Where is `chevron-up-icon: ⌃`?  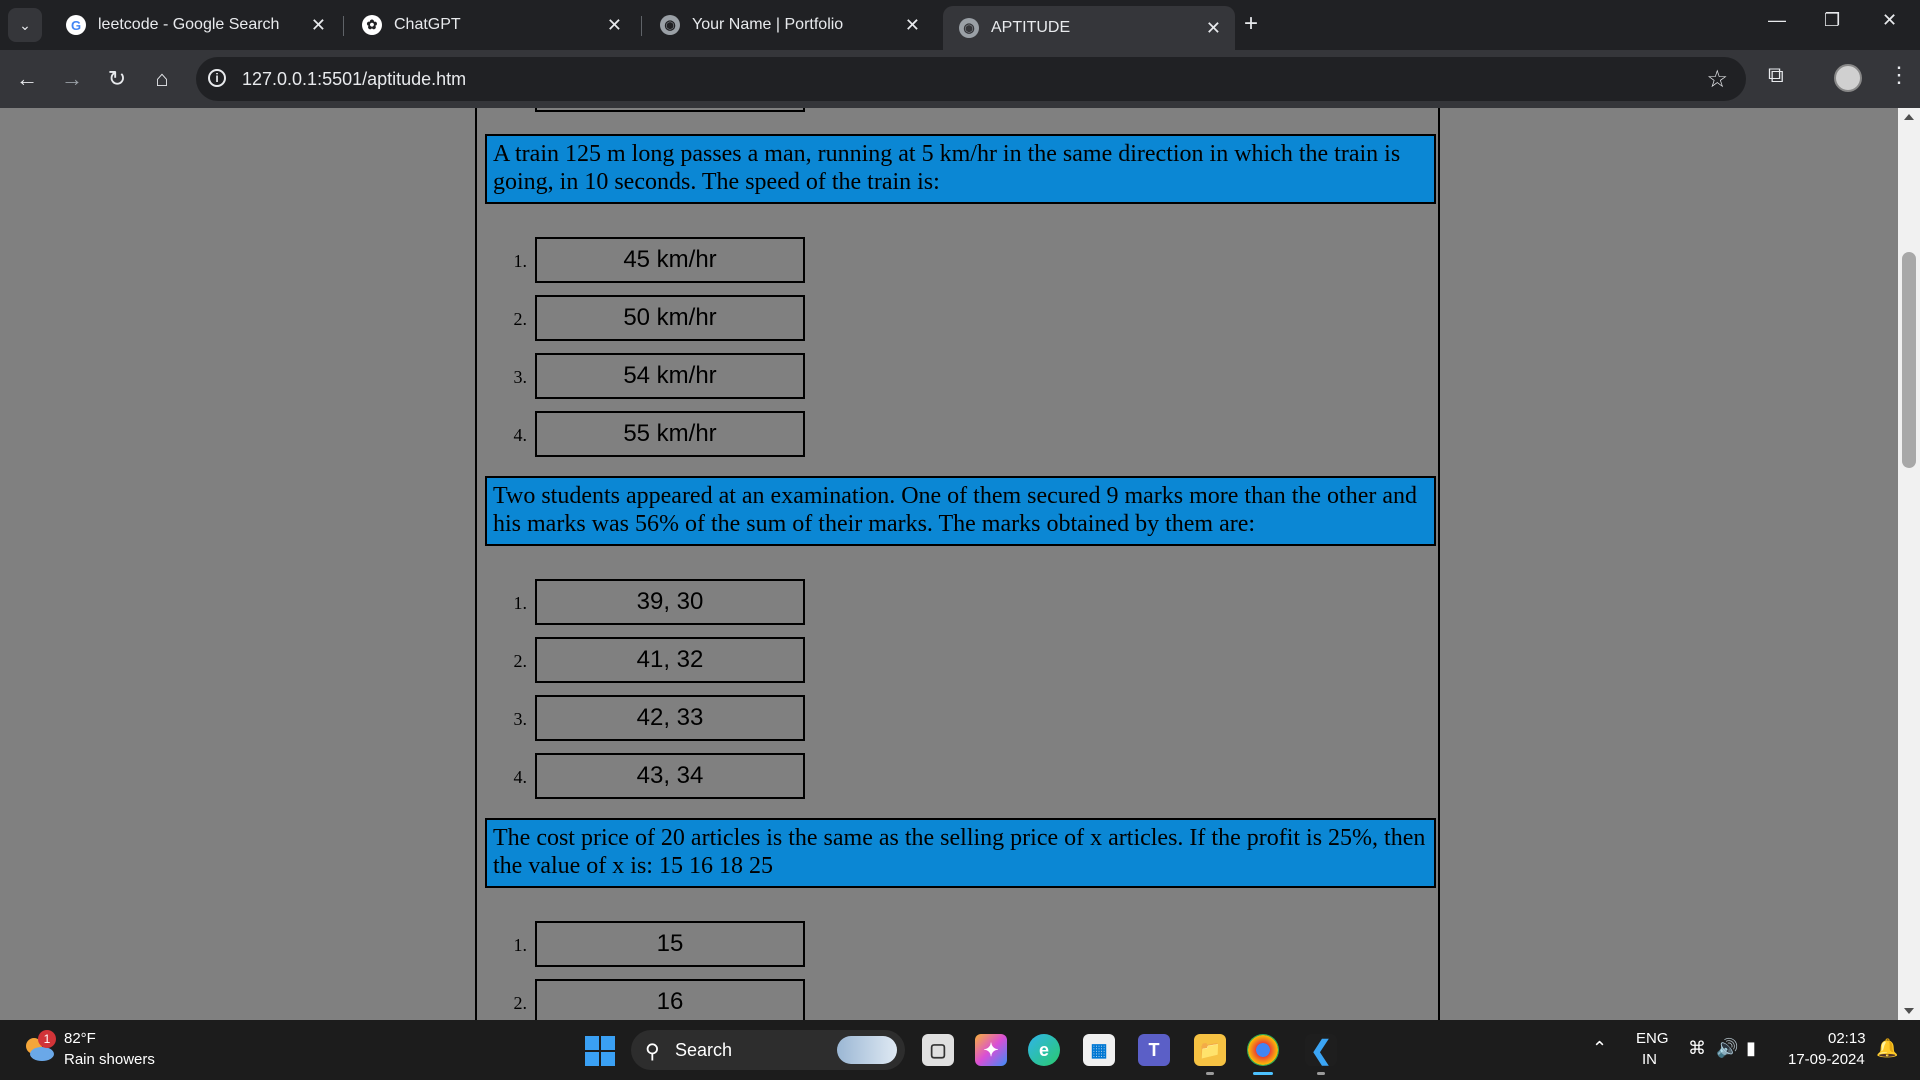 chevron-up-icon: ⌃ is located at coordinates (1599, 1048).